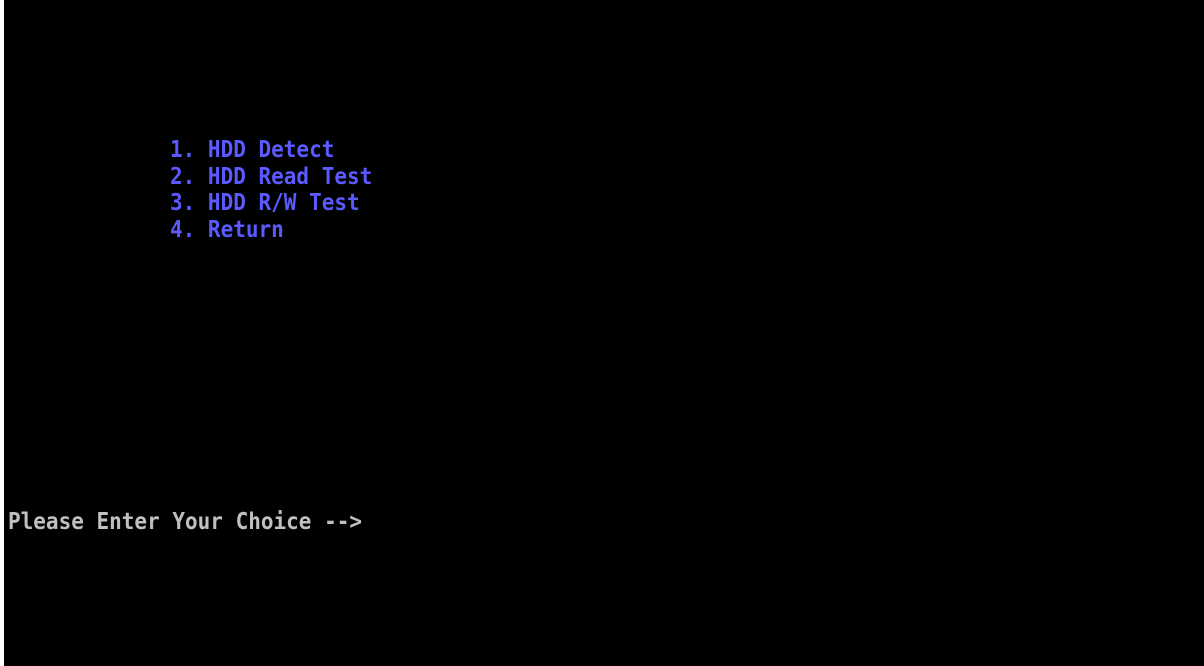 The width and height of the screenshot is (1204, 666). I want to click on menu-item-return: 4. Return, so click(271, 229).